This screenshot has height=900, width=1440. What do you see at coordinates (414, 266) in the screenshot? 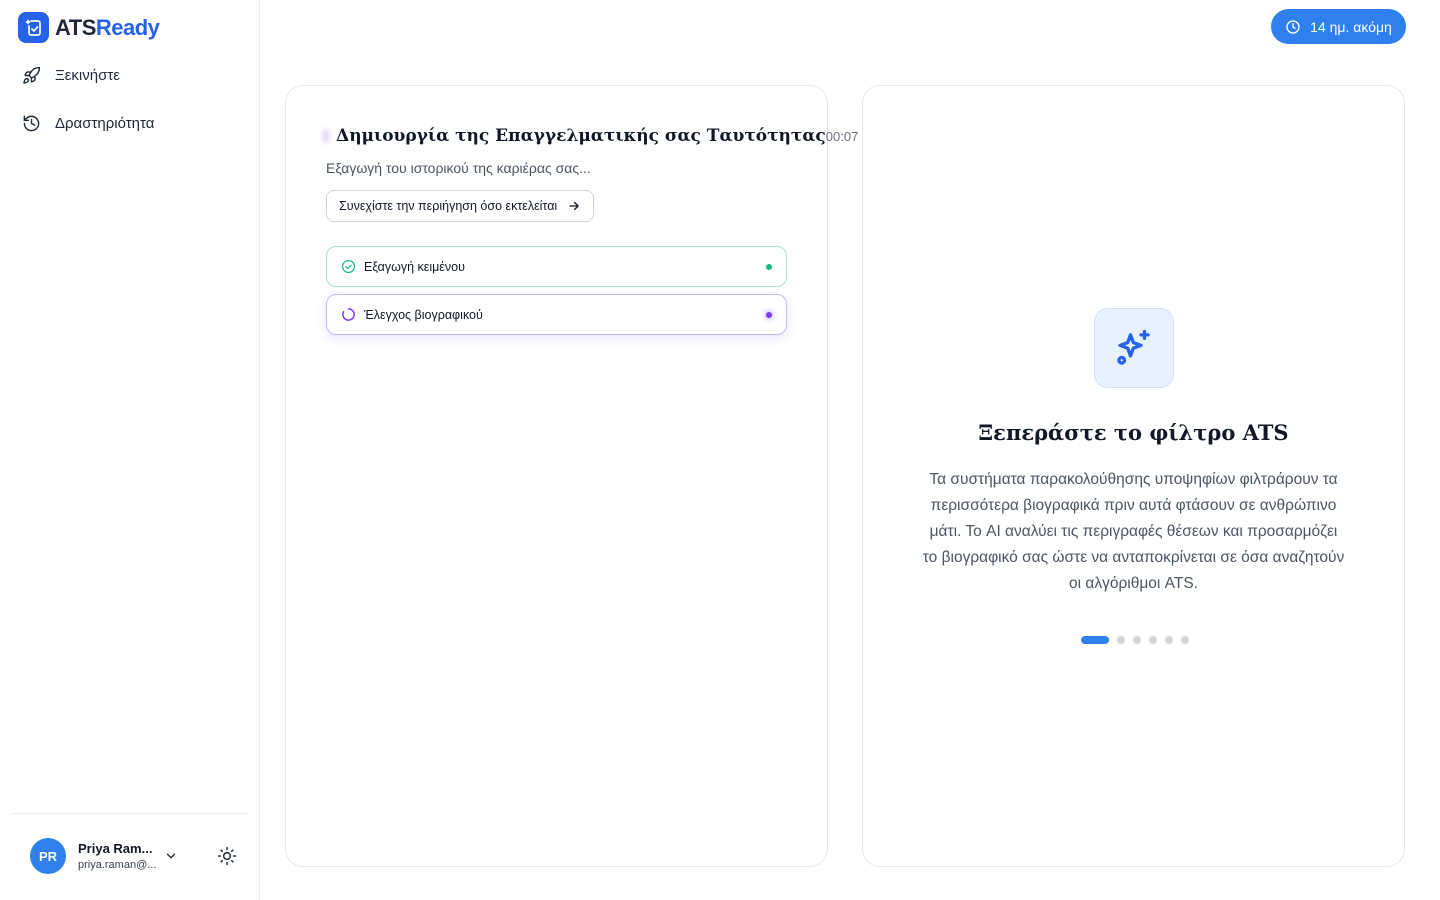
I see `step-label: Εξαγωγή κειμένου` at bounding box center [414, 266].